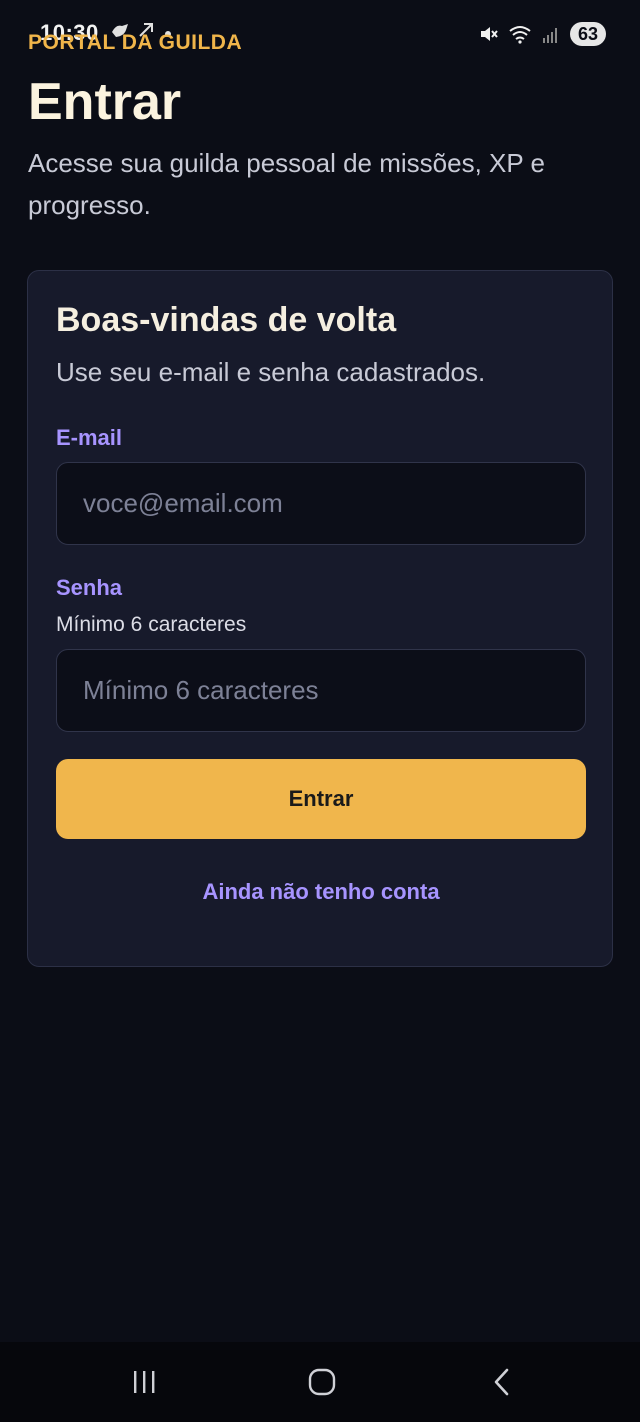 This screenshot has width=640, height=1422. I want to click on recent-apps-icon, so click(144, 1382).